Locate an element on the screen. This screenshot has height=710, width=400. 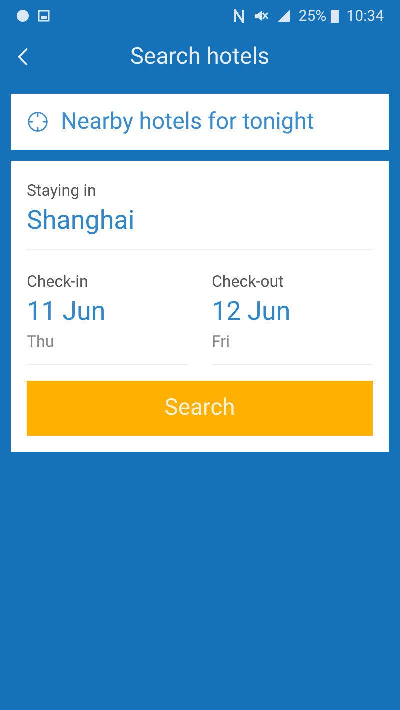
battery-icon is located at coordinates (334, 16).